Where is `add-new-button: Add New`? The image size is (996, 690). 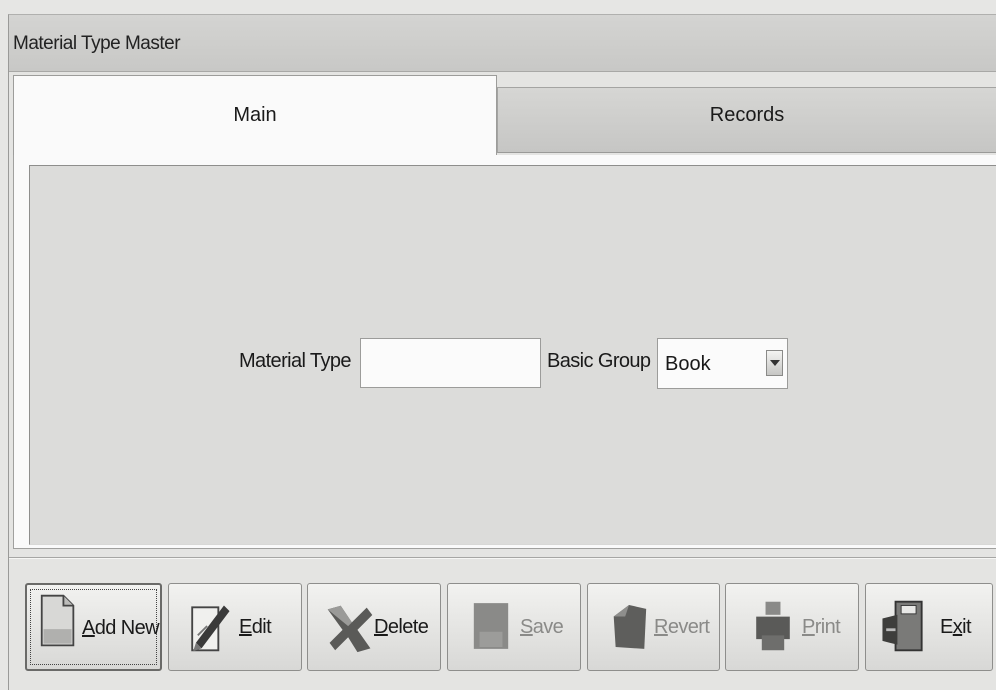
add-new-button: Add New is located at coordinates (93, 627).